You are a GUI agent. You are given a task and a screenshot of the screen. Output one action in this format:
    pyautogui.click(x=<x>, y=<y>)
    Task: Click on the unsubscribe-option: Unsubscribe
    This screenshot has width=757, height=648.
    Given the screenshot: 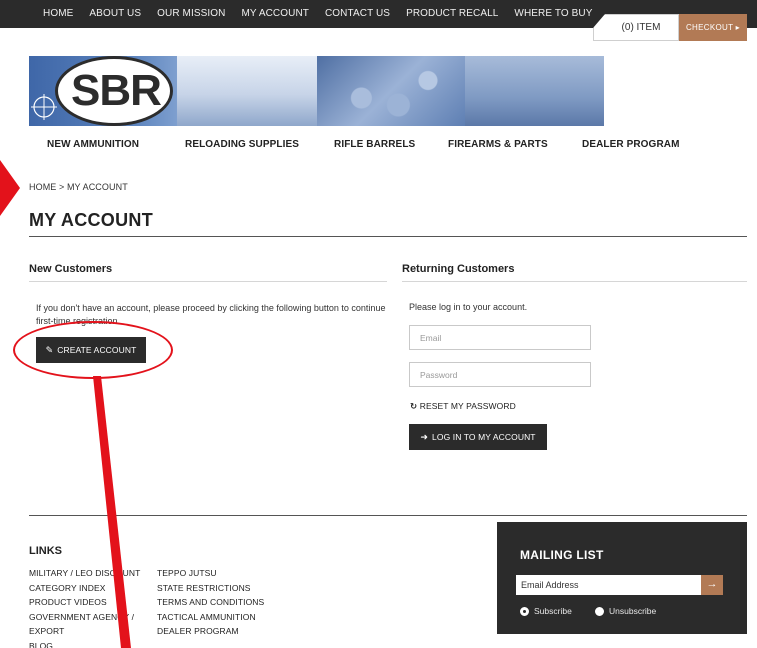 What is the action you would take?
    pyautogui.click(x=625, y=611)
    